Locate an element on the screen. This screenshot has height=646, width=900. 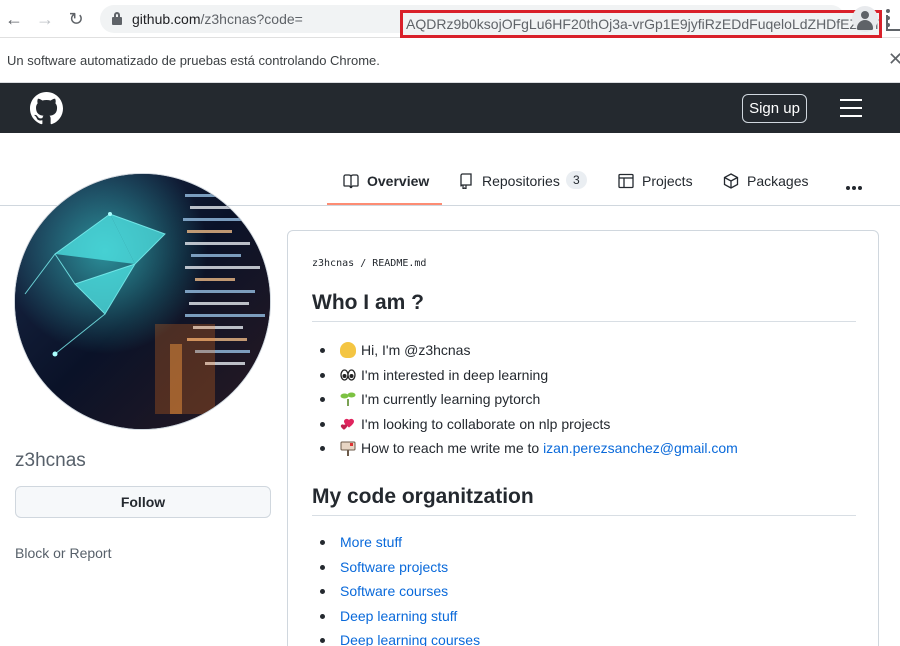
back-arrow-icon: ← is located at coordinates (14, 19).